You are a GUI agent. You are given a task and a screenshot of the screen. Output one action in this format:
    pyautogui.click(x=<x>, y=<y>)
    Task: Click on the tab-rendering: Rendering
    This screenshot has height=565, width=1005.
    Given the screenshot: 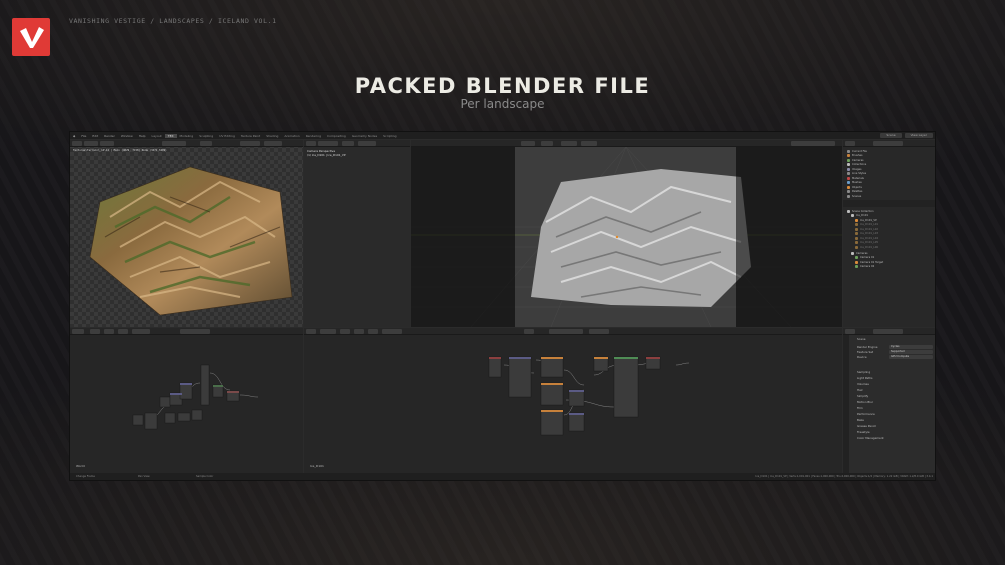 What is the action you would take?
    pyautogui.click(x=313, y=136)
    